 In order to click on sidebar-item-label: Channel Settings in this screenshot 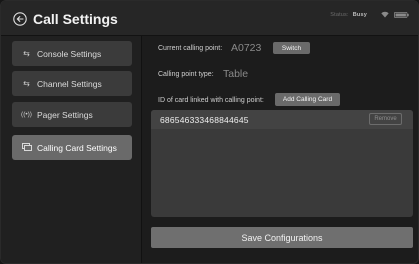, I will do `click(69, 83)`.